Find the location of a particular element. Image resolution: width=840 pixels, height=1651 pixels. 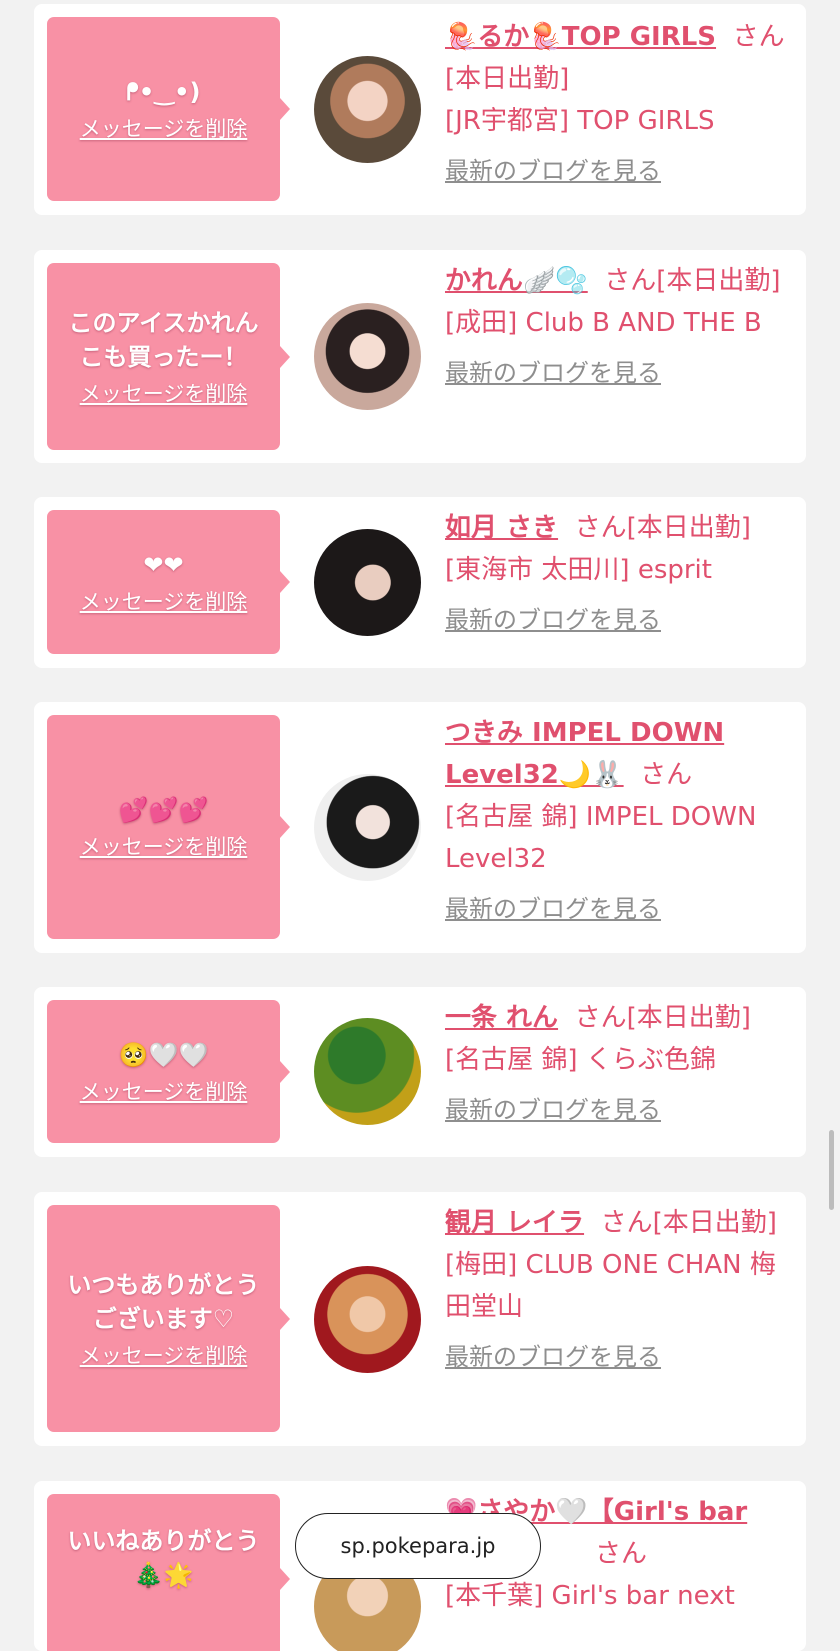

message-bubble: ❤❤ メッセージを削除 is located at coordinates (168, 582).